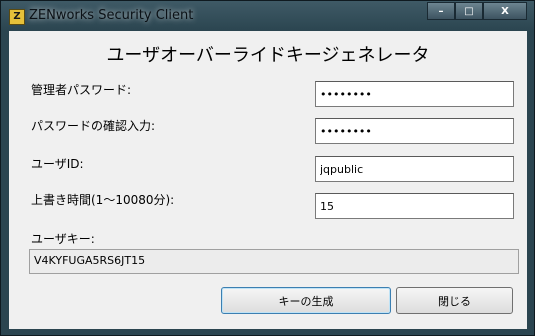 The width and height of the screenshot is (535, 336). Describe the element at coordinates (441, 11) in the screenshot. I see `minimize-button: –` at that location.